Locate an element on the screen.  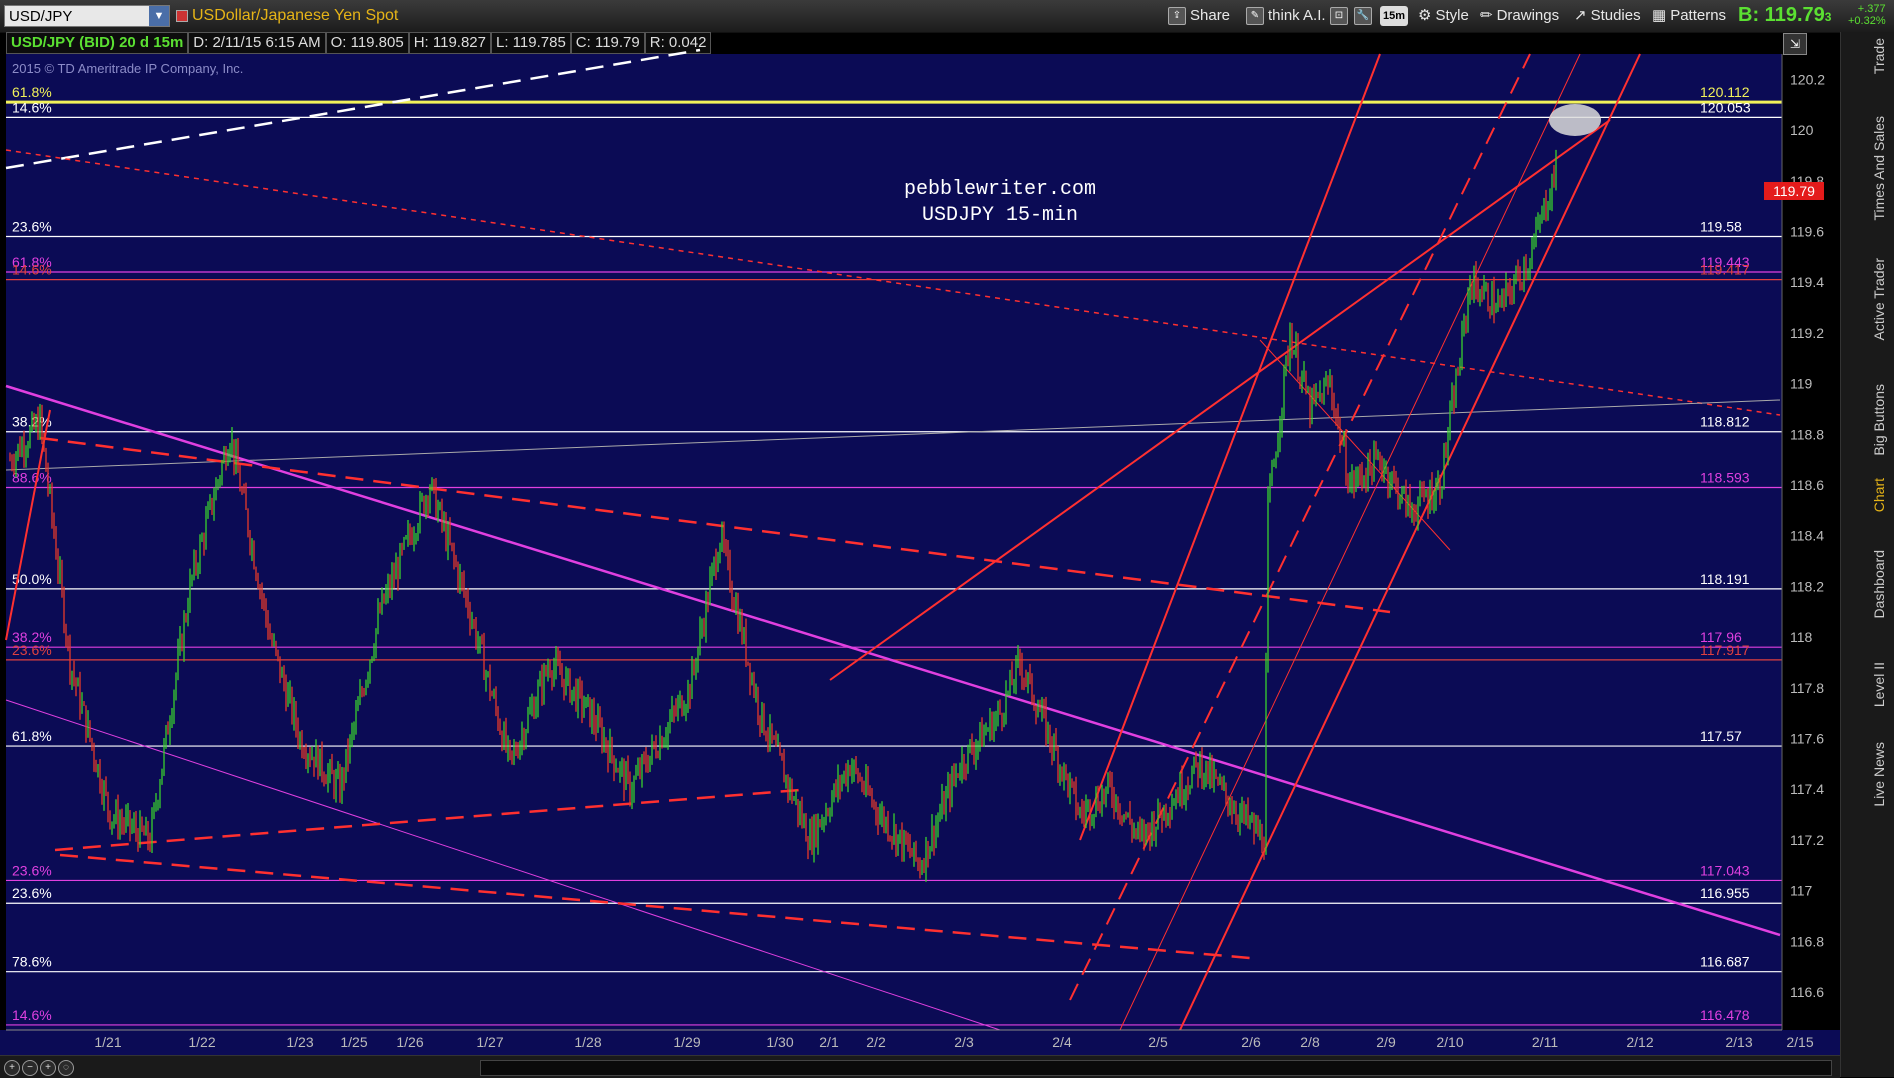
y-tick-label: 118 is located at coordinates (1801, 637).